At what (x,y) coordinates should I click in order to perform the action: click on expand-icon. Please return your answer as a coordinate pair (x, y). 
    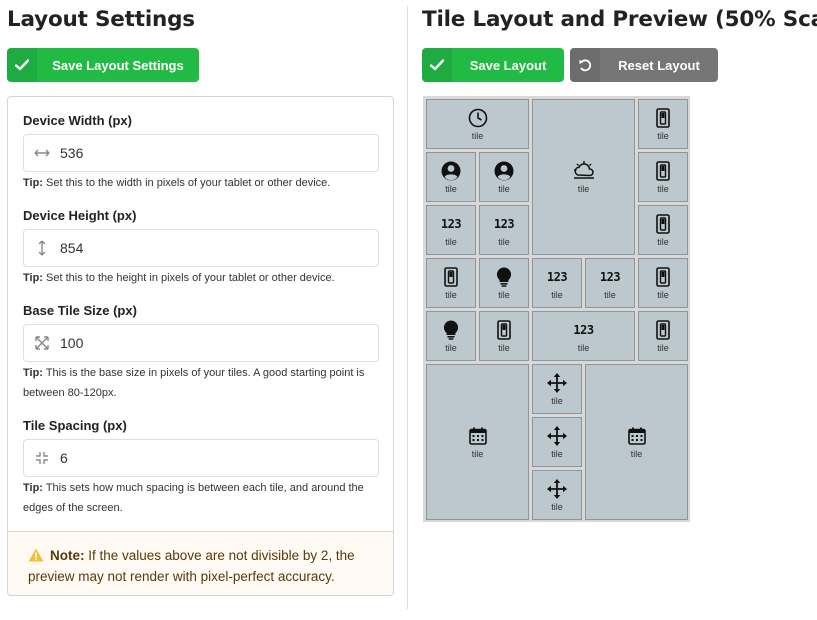
    Looking at the image, I should click on (42, 343).